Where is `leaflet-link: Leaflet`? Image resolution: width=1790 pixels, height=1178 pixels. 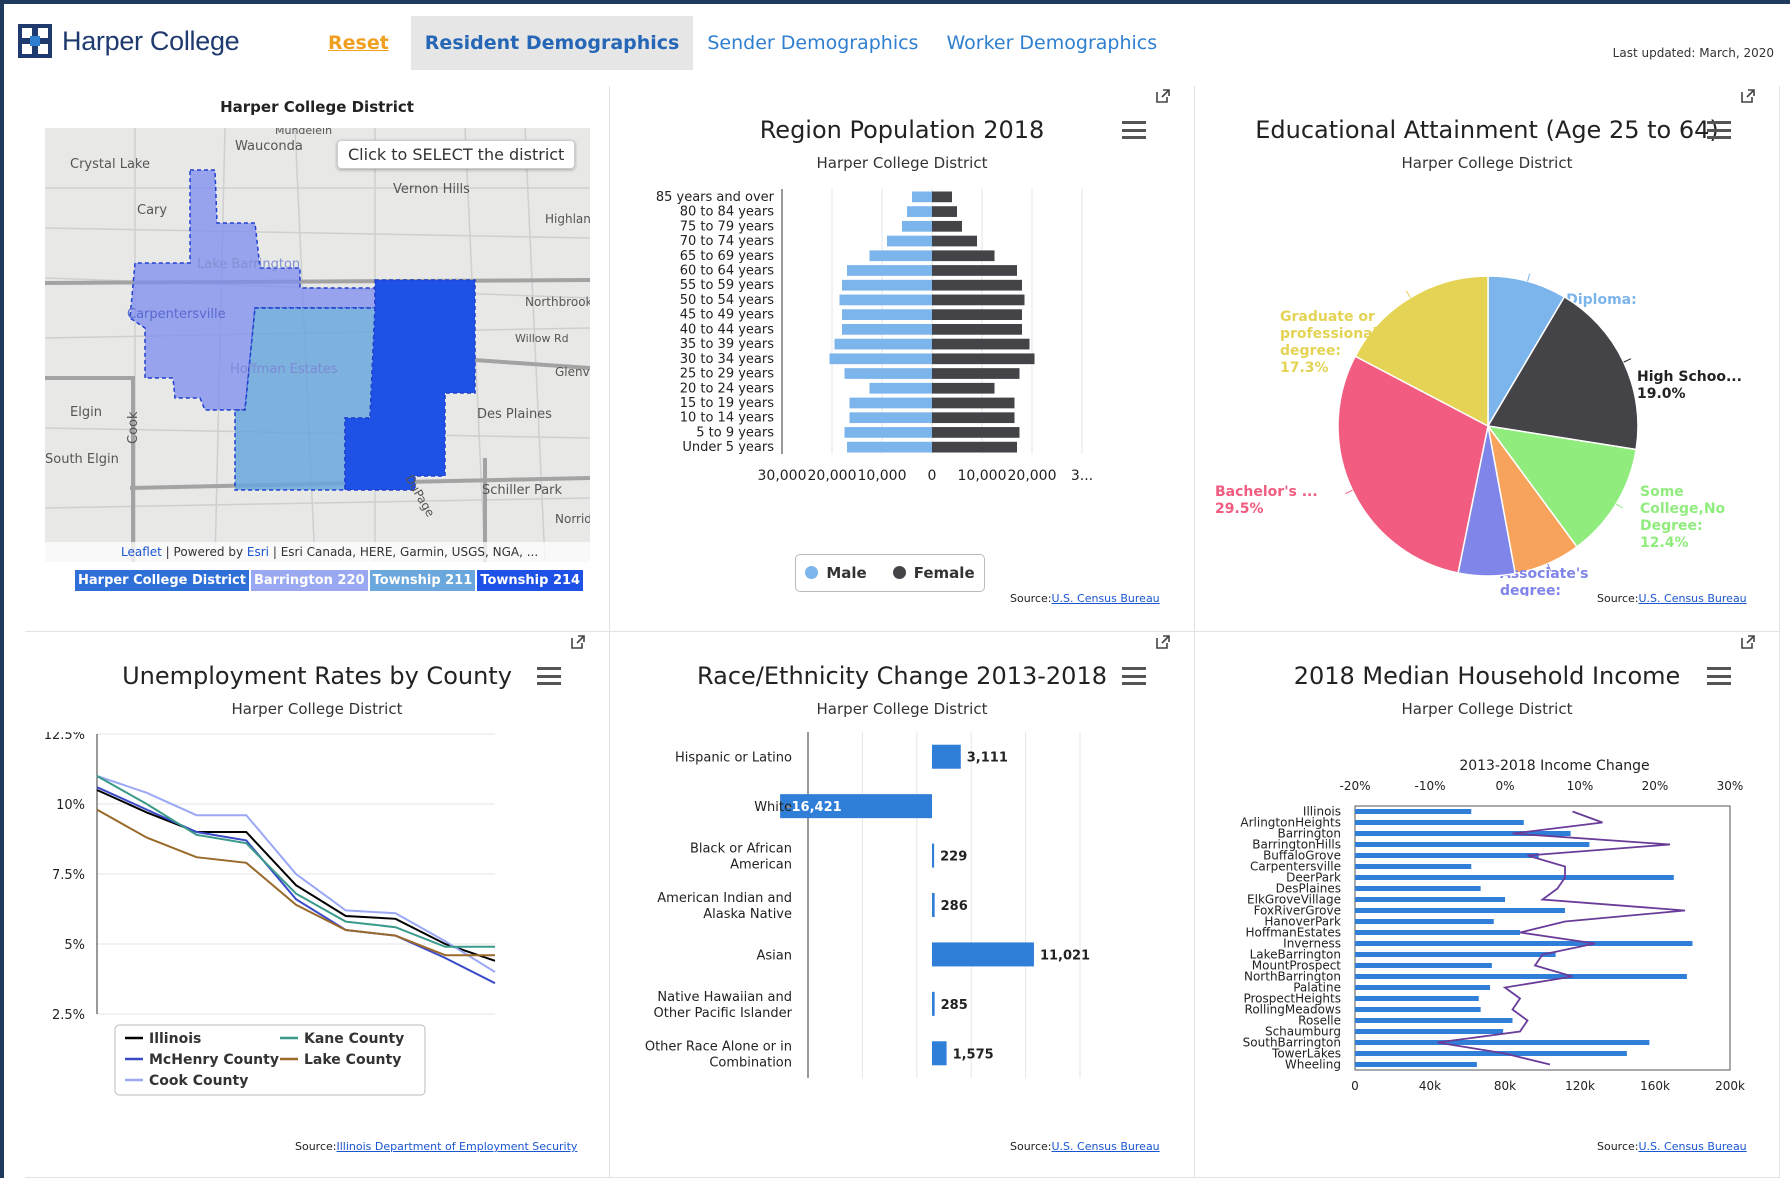 leaflet-link: Leaflet is located at coordinates (141, 552).